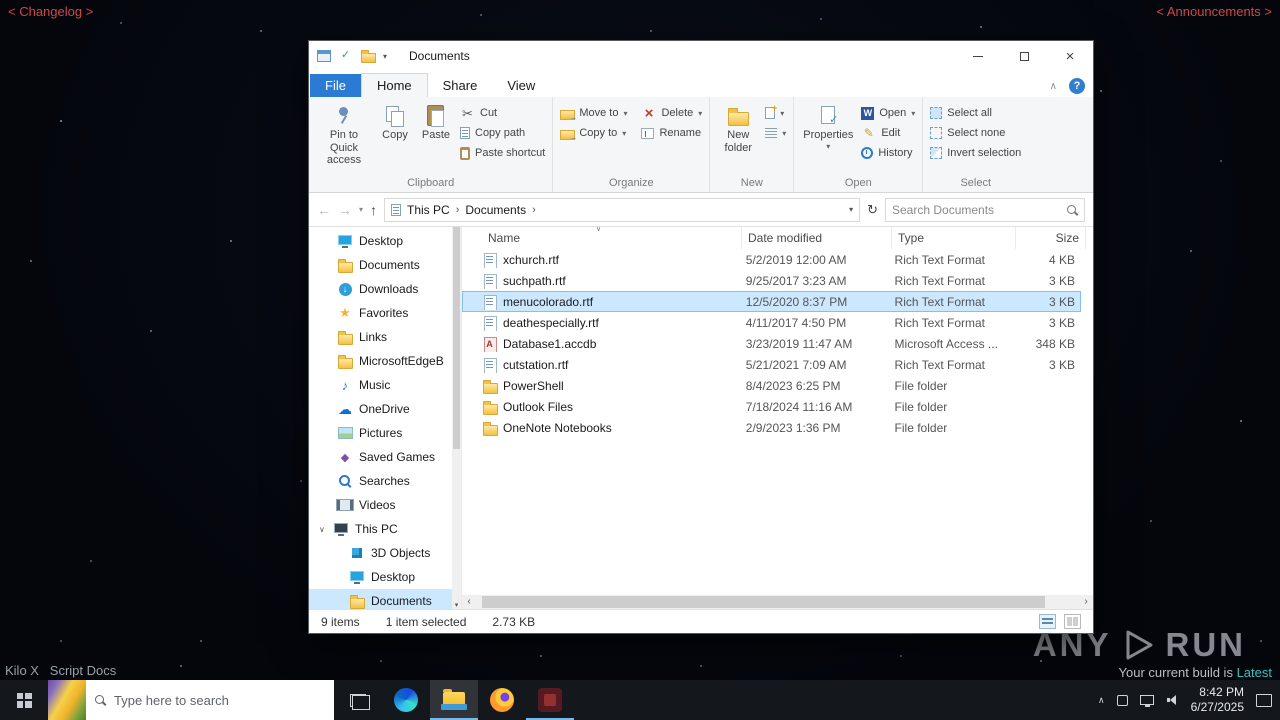 The width and height of the screenshot is (1280, 720). What do you see at coordinates (872, 210) in the screenshot?
I see `refresh-icon: ↻` at bounding box center [872, 210].